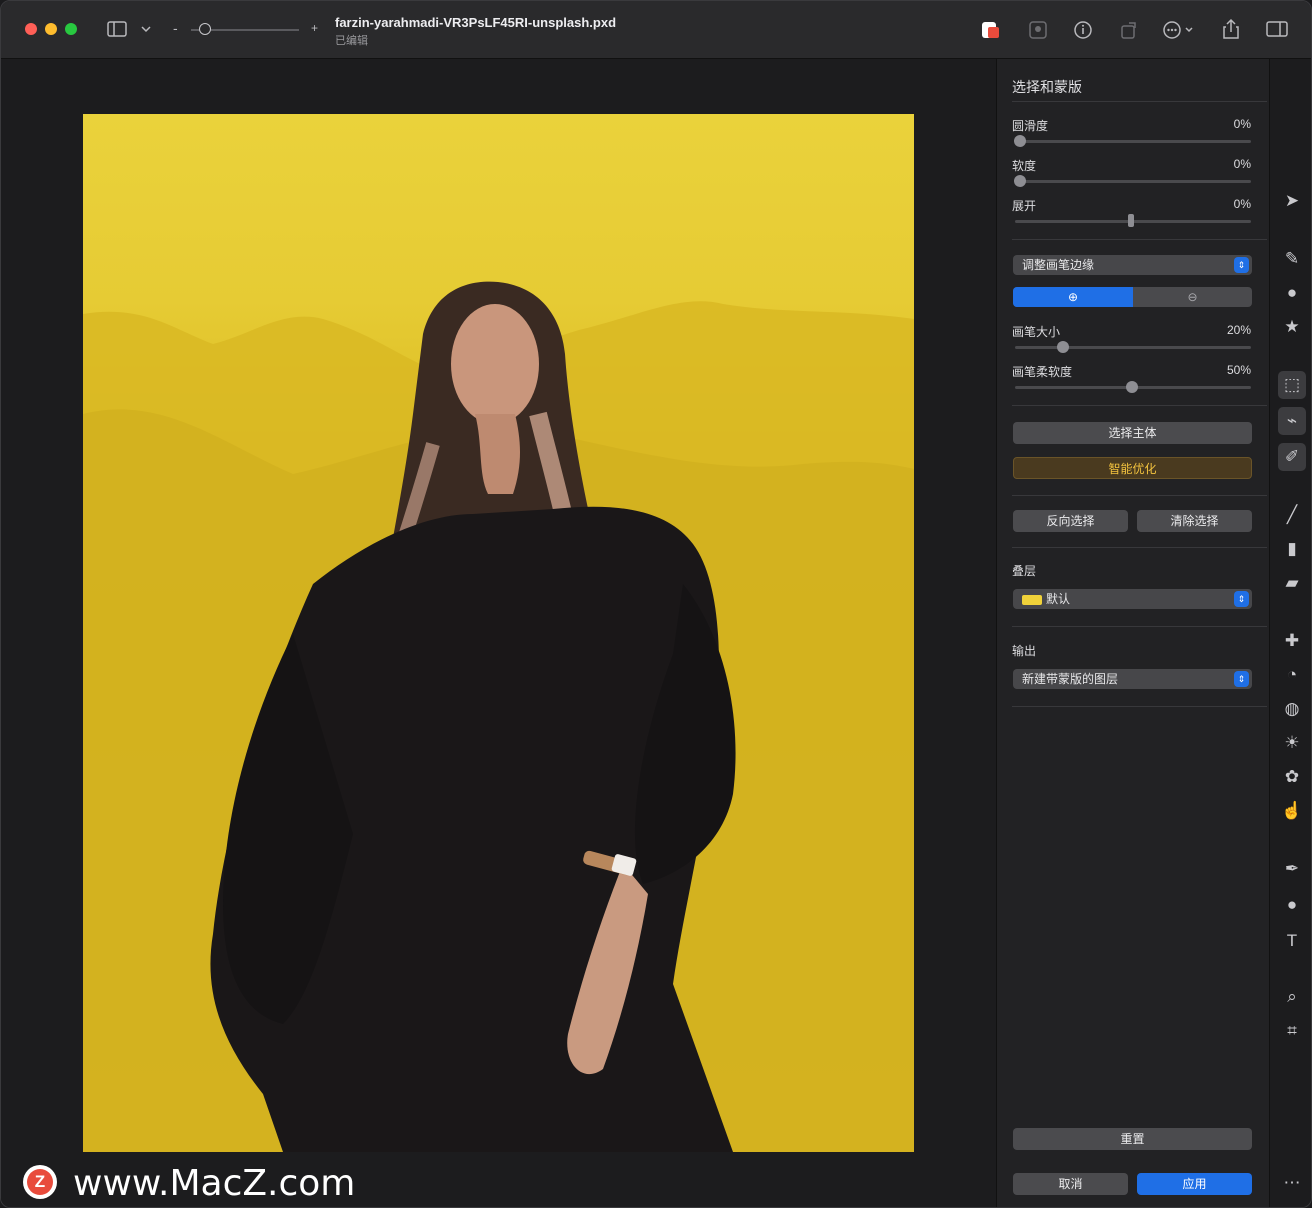 The width and height of the screenshot is (1312, 1208). I want to click on expand-value: 0%, so click(1242, 204).